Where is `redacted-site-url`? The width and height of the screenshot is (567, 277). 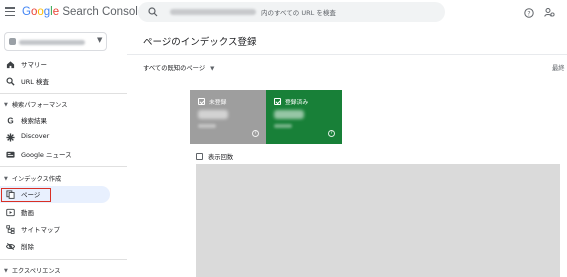
redacted-site-url is located at coordinates (213, 12).